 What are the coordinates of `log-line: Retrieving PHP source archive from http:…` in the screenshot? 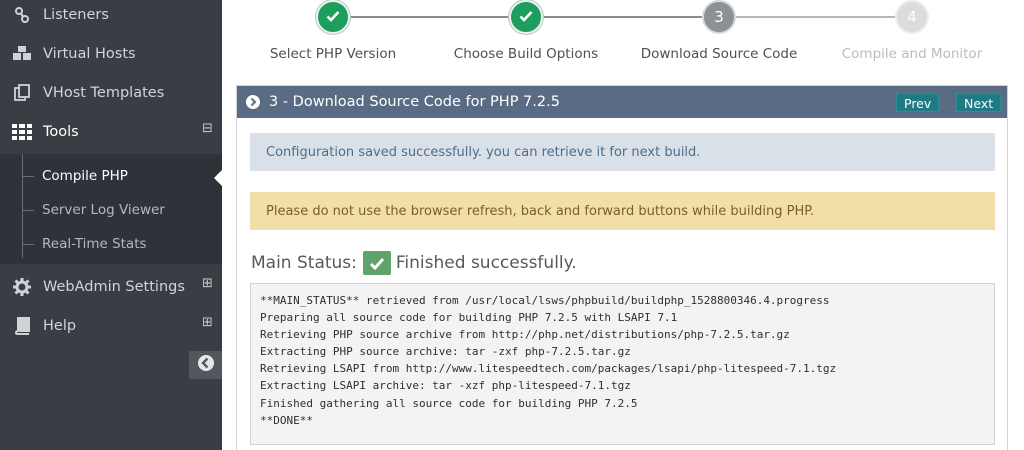 It's located at (525, 335).